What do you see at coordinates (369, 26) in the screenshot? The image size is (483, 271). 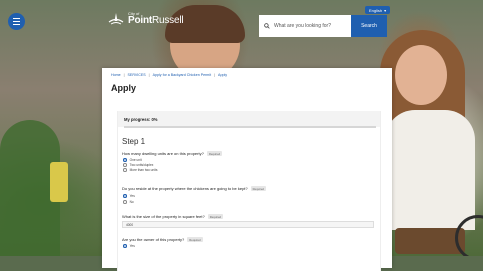 I see `search-button: Search` at bounding box center [369, 26].